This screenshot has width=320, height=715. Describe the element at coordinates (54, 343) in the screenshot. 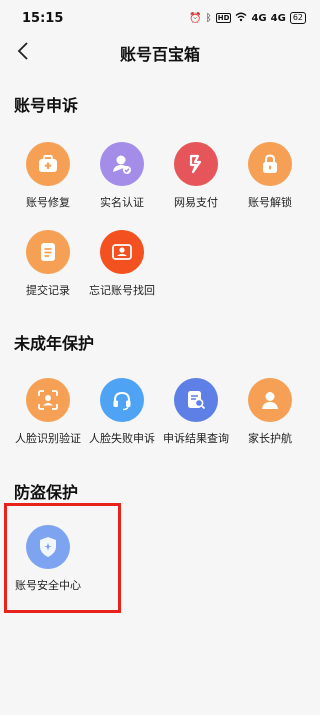

I see `section-title-minor: 未成年保护` at that location.